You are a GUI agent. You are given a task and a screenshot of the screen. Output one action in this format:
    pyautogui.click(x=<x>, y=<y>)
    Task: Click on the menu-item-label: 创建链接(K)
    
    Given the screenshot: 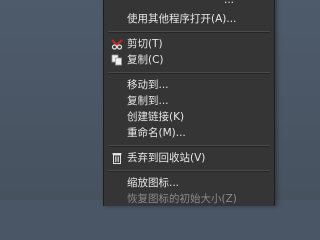 What is the action you would take?
    pyautogui.click(x=156, y=117)
    